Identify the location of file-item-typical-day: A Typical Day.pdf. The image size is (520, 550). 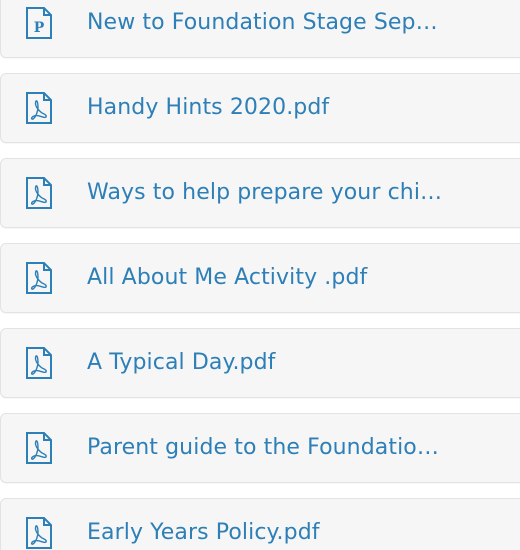
(260, 363).